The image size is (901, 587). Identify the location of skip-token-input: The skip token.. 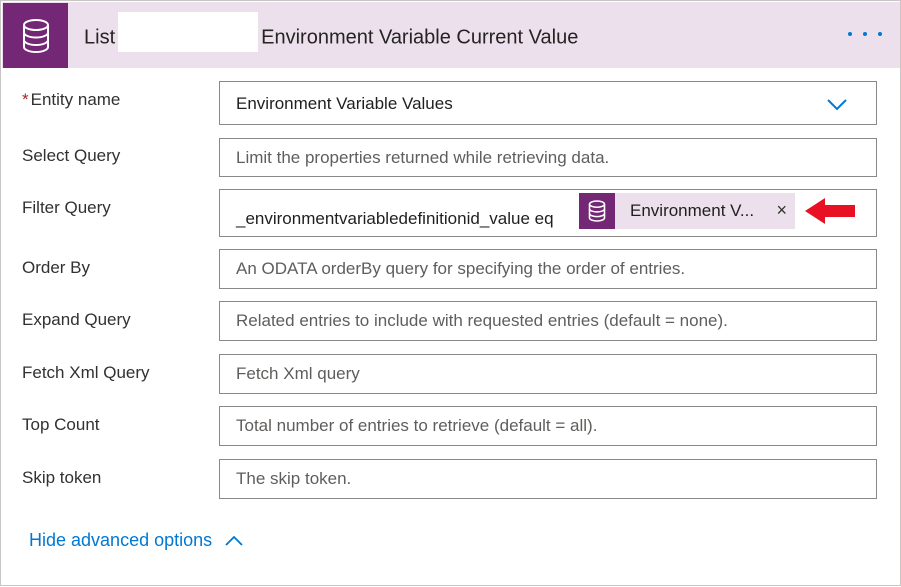
(548, 479).